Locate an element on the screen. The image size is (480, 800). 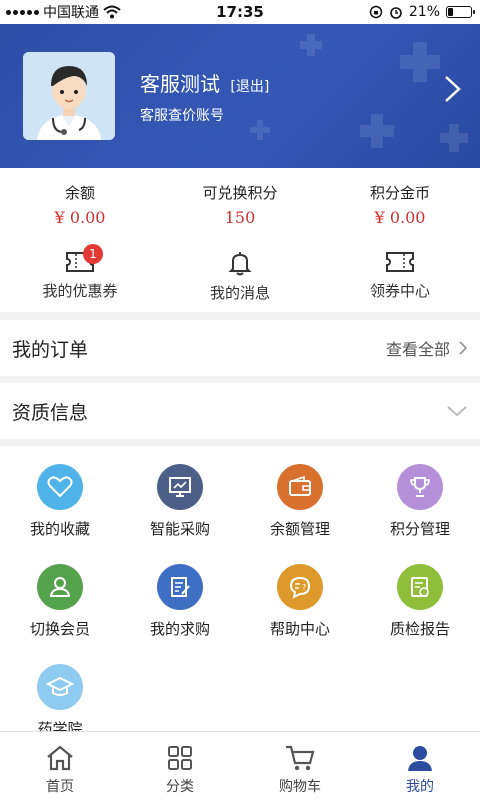
alarm-icon is located at coordinates (396, 13).